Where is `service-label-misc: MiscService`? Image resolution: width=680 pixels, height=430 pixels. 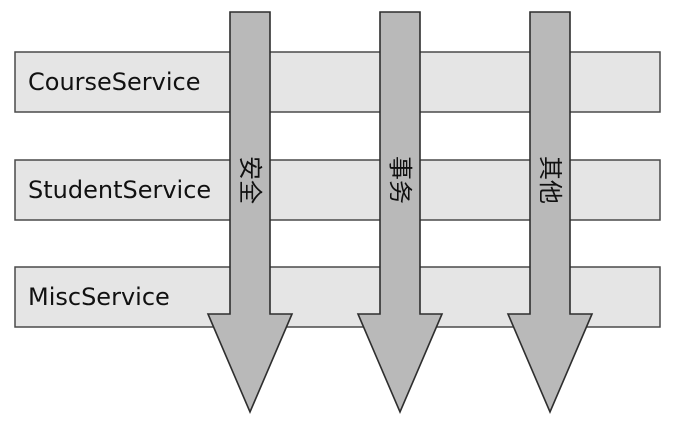 service-label-misc: MiscService is located at coordinates (99, 297).